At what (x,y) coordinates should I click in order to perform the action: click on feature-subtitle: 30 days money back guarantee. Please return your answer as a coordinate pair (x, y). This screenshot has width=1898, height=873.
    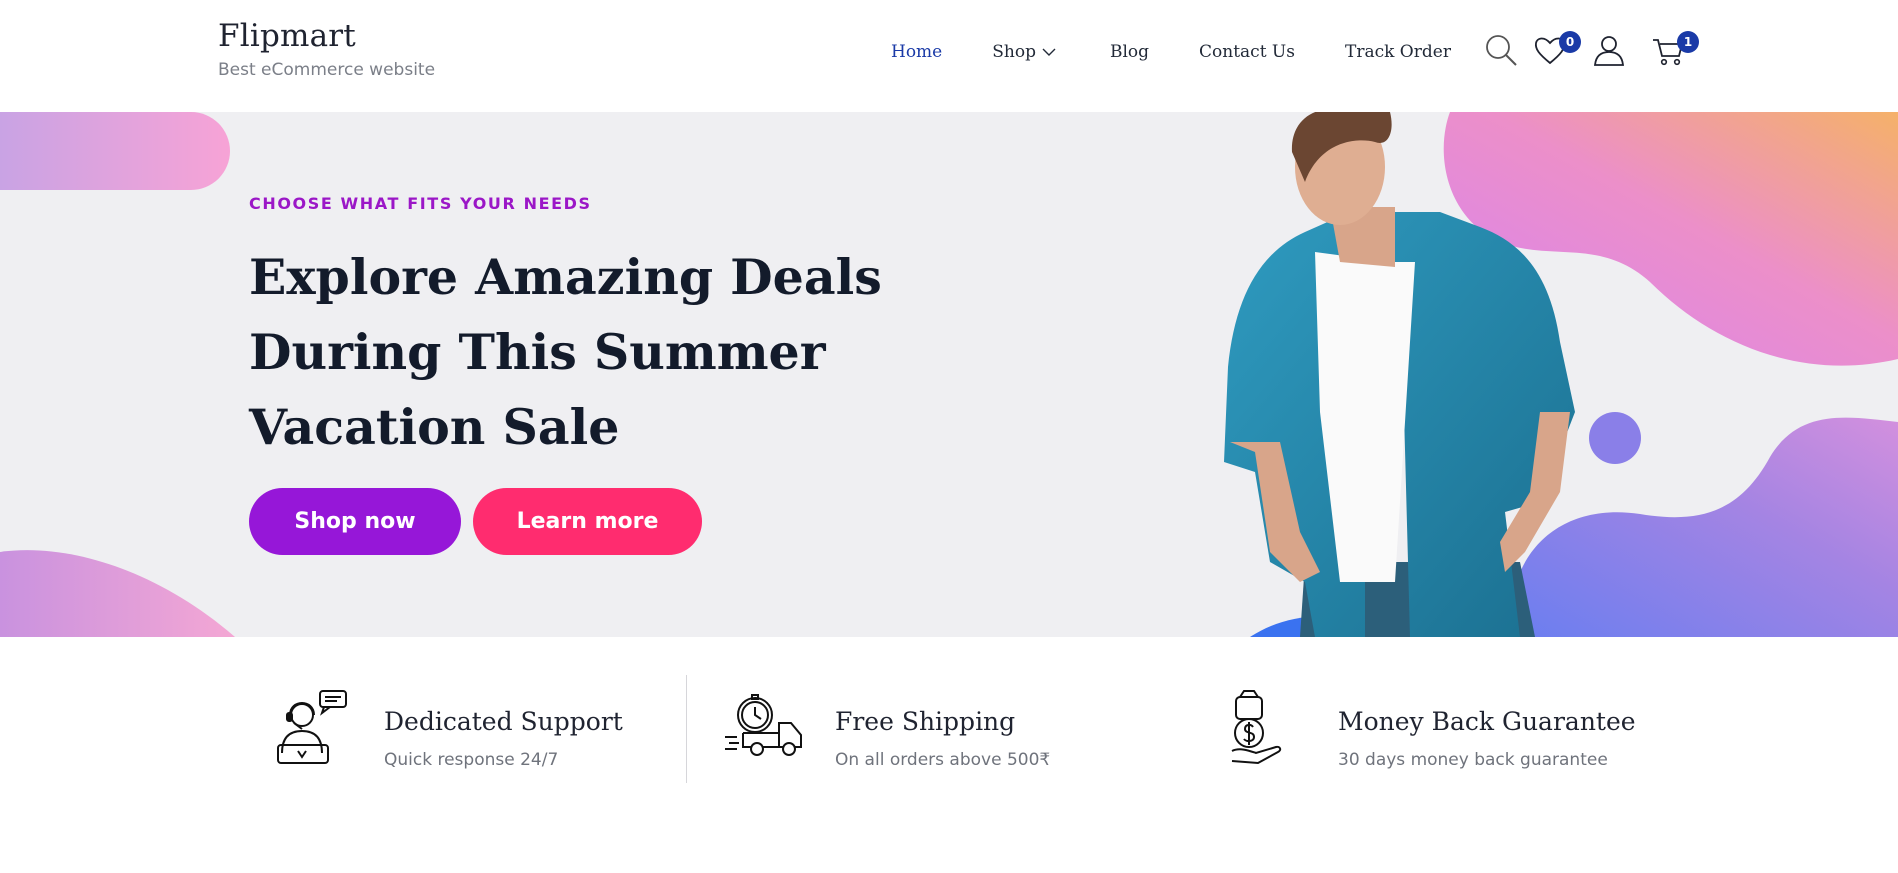
    Looking at the image, I should click on (1473, 760).